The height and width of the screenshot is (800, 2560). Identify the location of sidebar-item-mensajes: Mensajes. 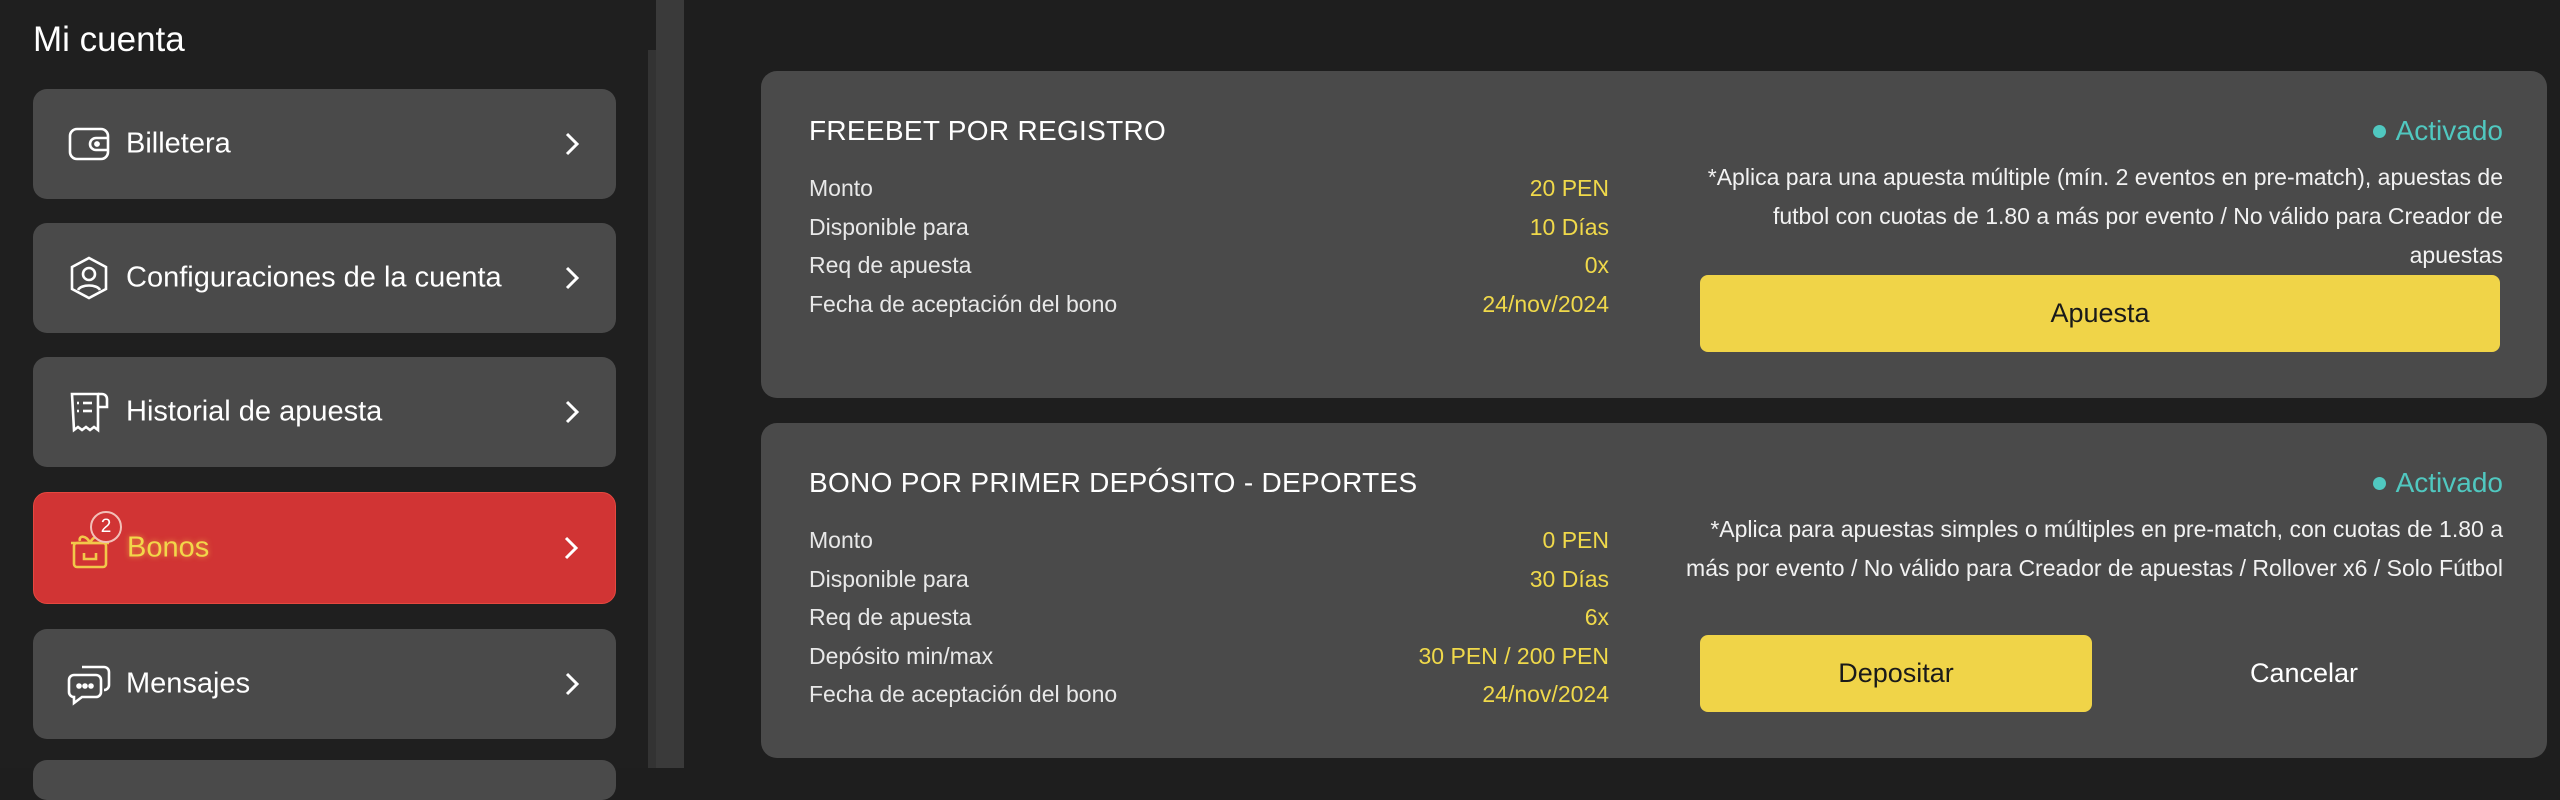
(324, 684).